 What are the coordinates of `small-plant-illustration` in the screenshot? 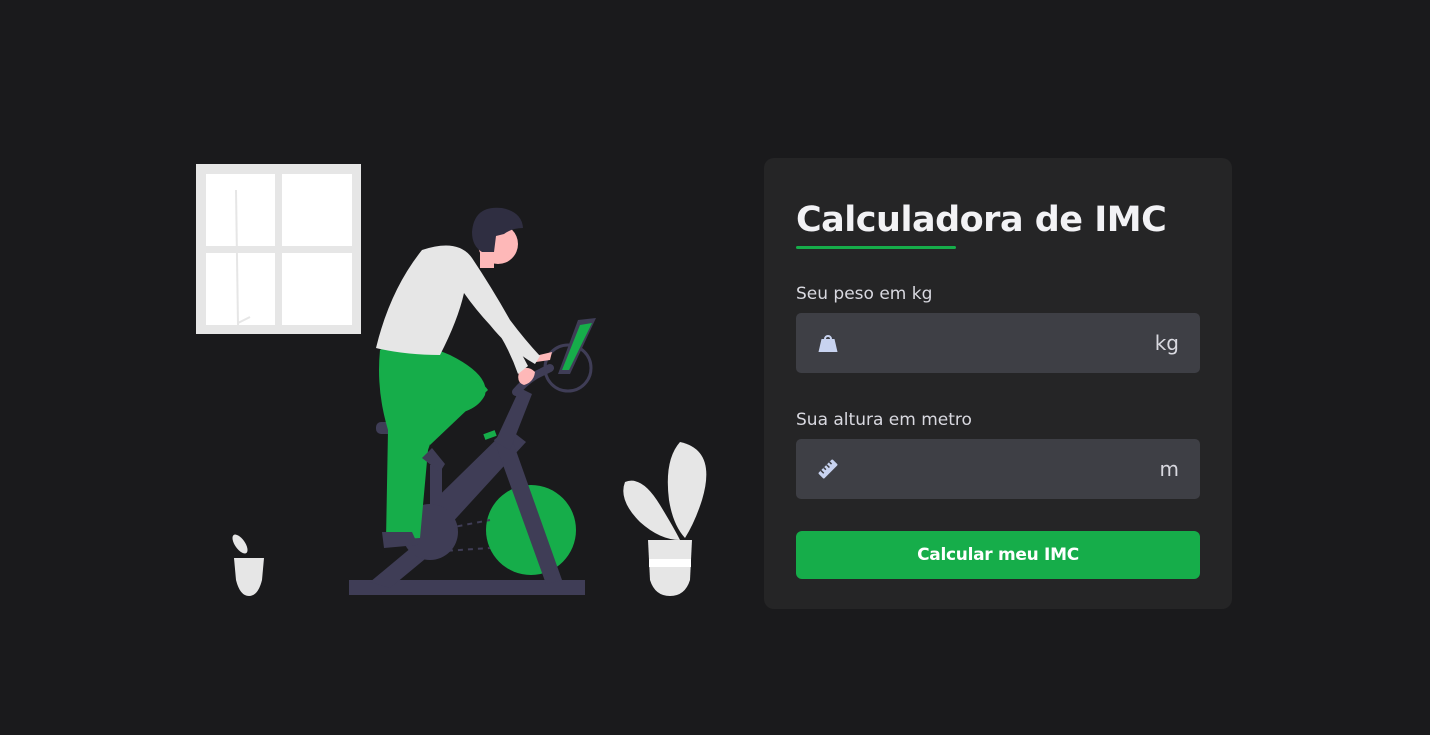 It's located at (248, 565).